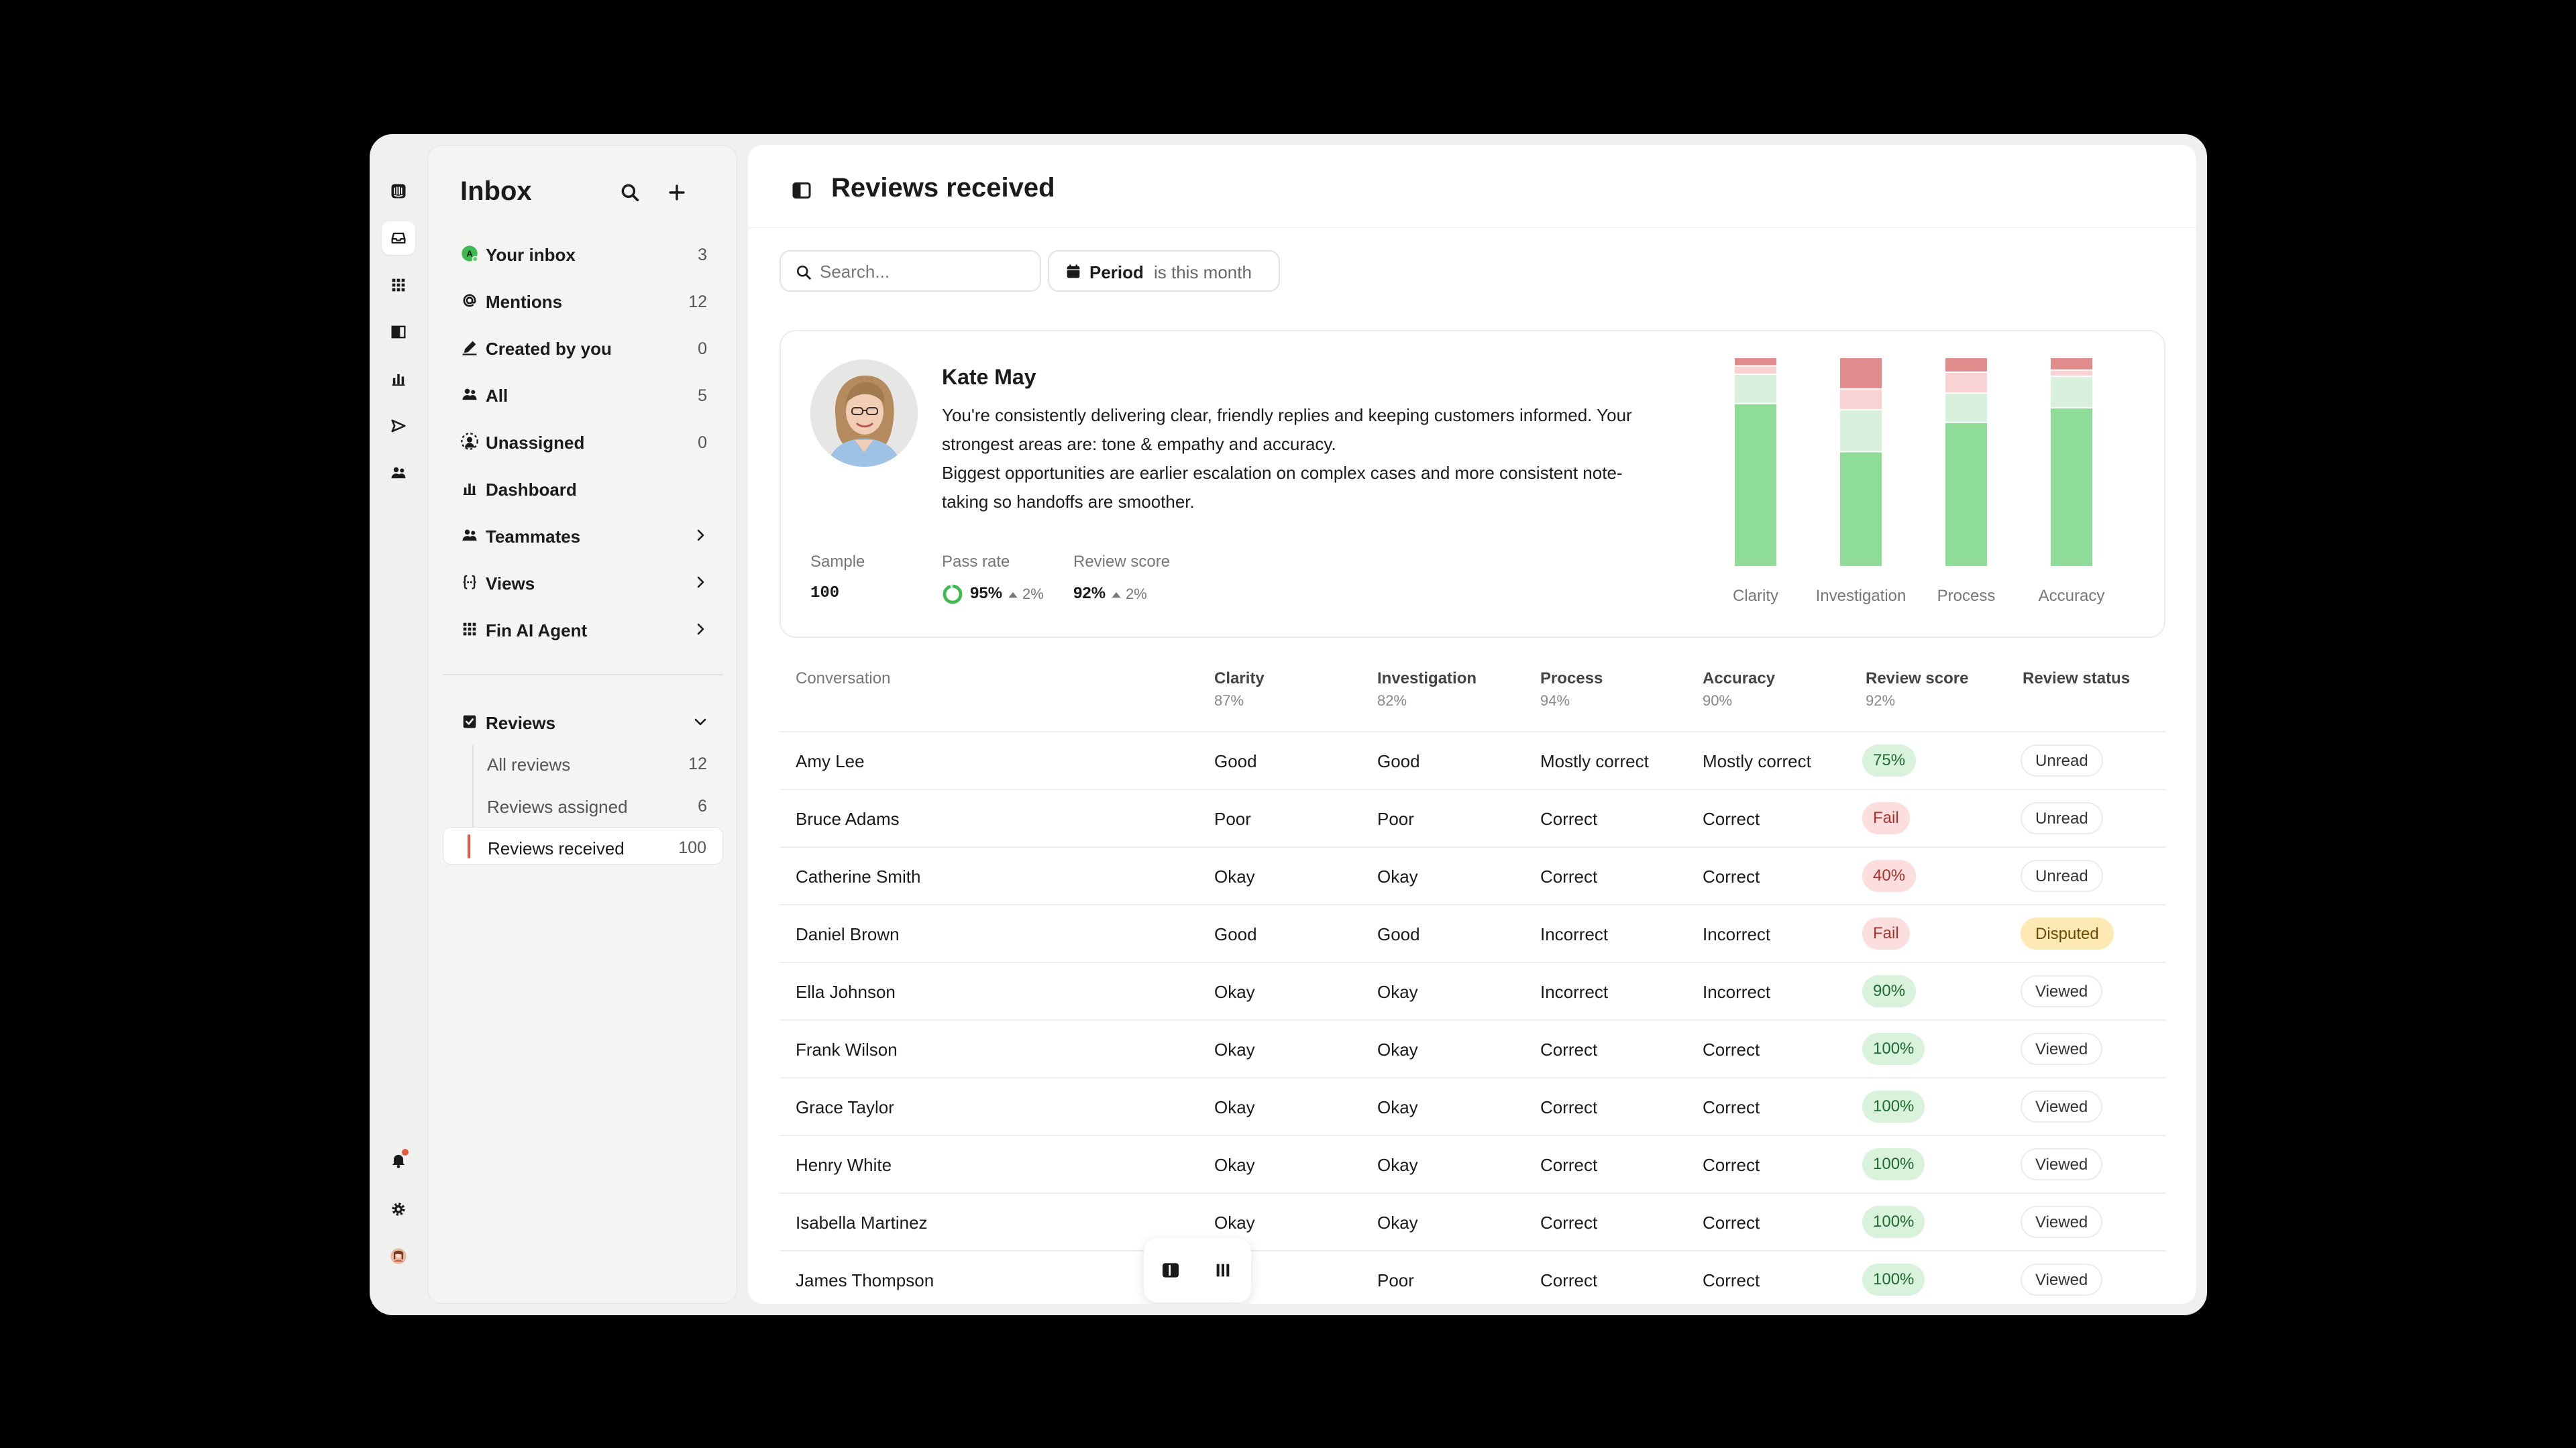 The height and width of the screenshot is (1448, 2576). Describe the element at coordinates (398, 1256) in the screenshot. I see `user-avatar` at that location.